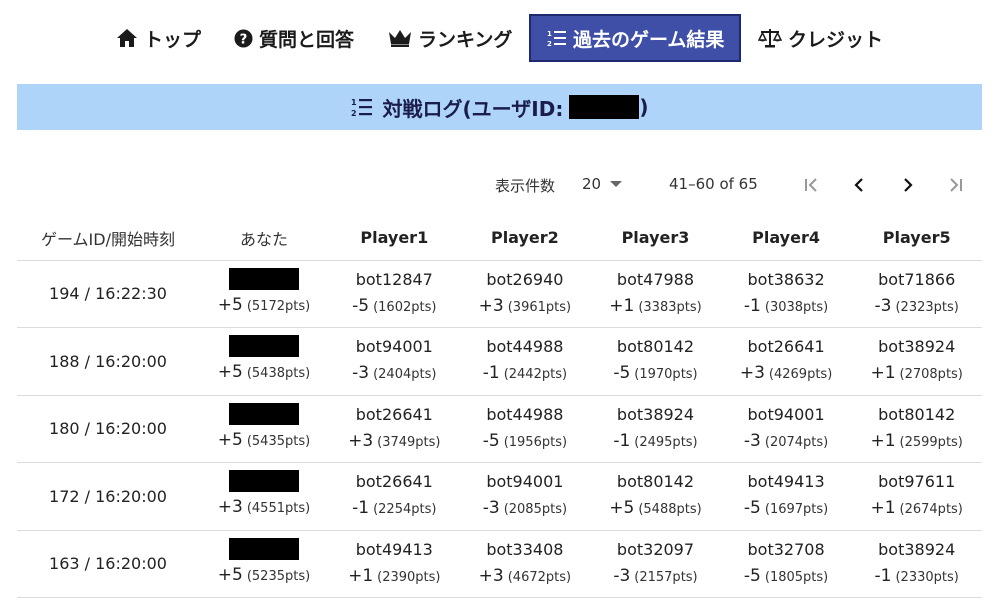 The image size is (1000, 607). What do you see at coordinates (796, 510) in the screenshot?
I see `points: (1697pts)` at bounding box center [796, 510].